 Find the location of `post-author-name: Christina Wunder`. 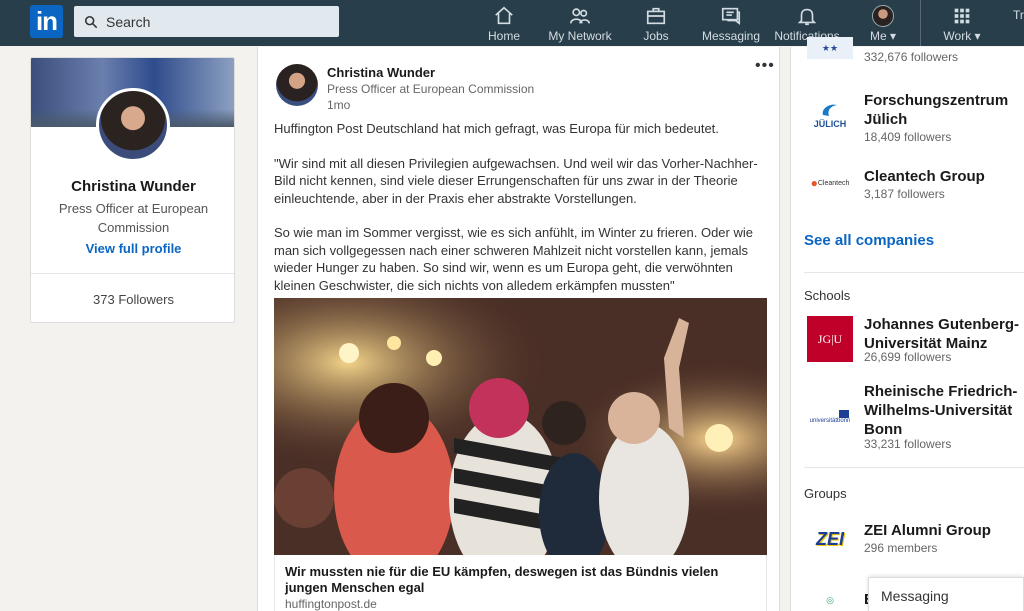

post-author-name: Christina Wunder is located at coordinates (381, 72).